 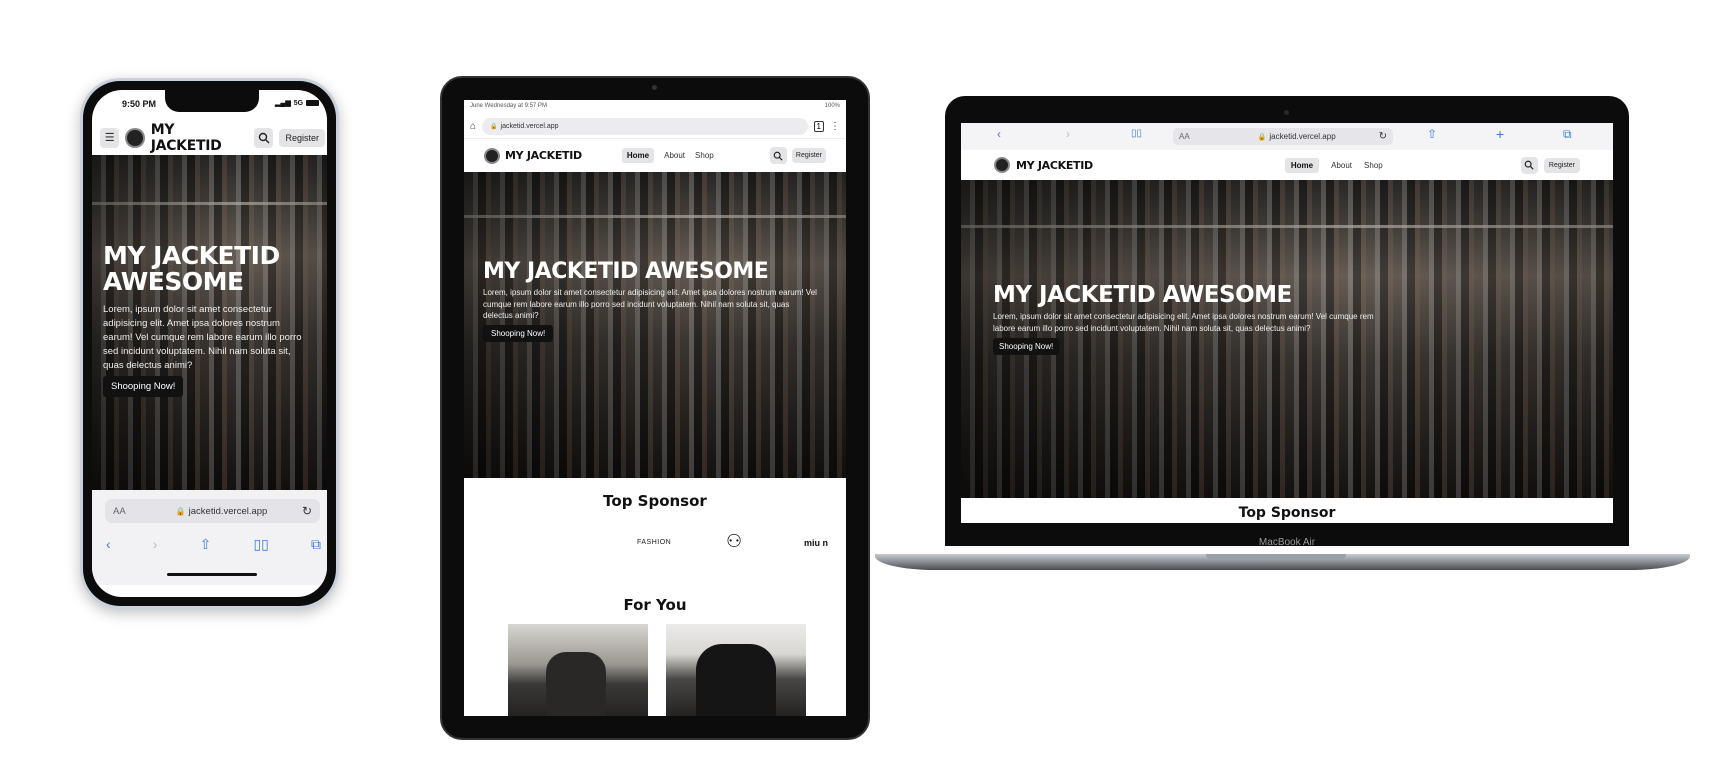 I want to click on home-icon: ⌂, so click(x=473, y=126).